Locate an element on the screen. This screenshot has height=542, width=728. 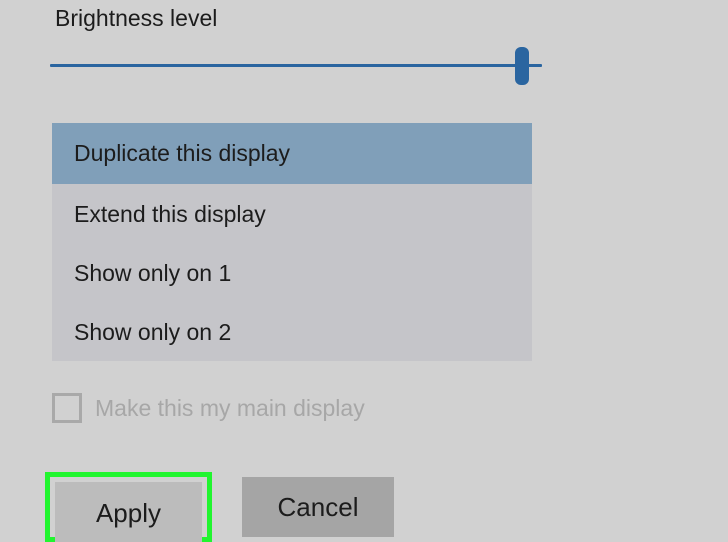
main-display-label: Make this my main display is located at coordinates (230, 407).